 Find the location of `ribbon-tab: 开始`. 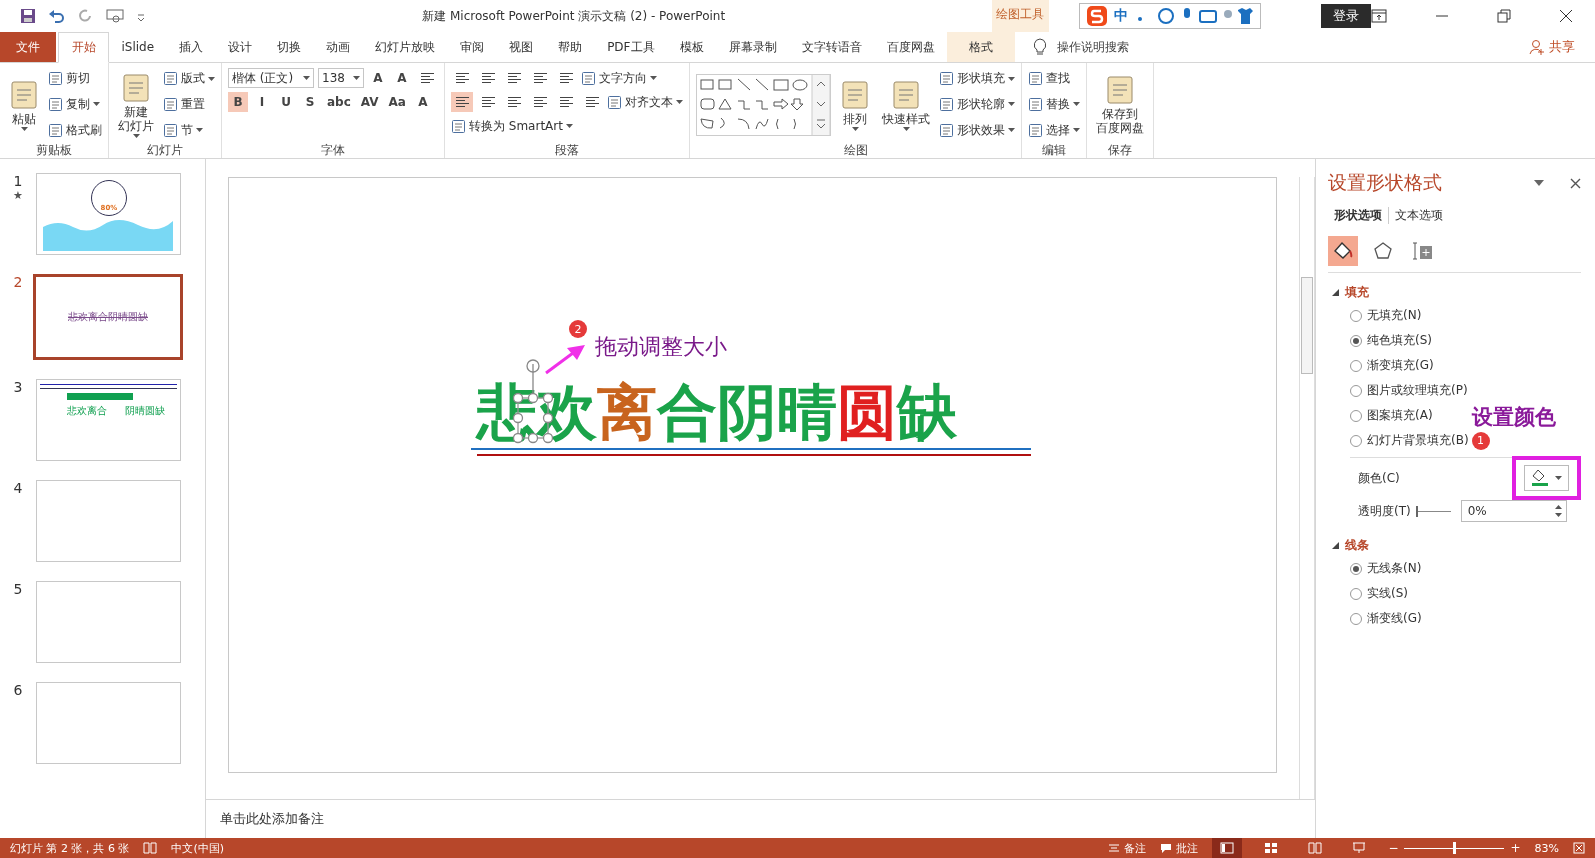

ribbon-tab: 开始 is located at coordinates (83, 47).